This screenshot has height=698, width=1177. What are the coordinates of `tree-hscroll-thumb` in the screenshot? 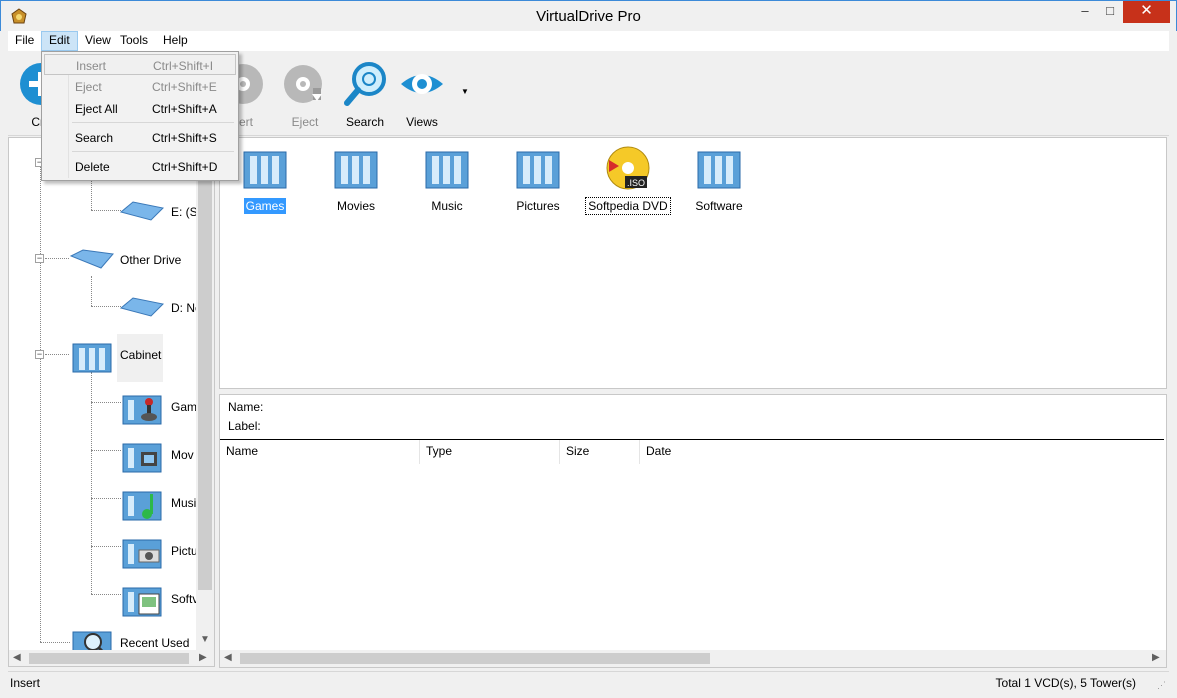 It's located at (109, 658).